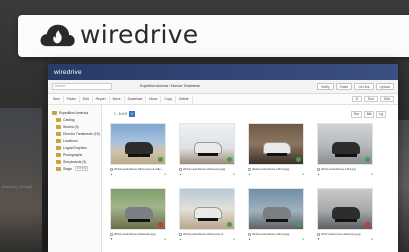  What do you see at coordinates (364, 86) in the screenshot?
I see `get-link-button: Get link` at bounding box center [364, 86].